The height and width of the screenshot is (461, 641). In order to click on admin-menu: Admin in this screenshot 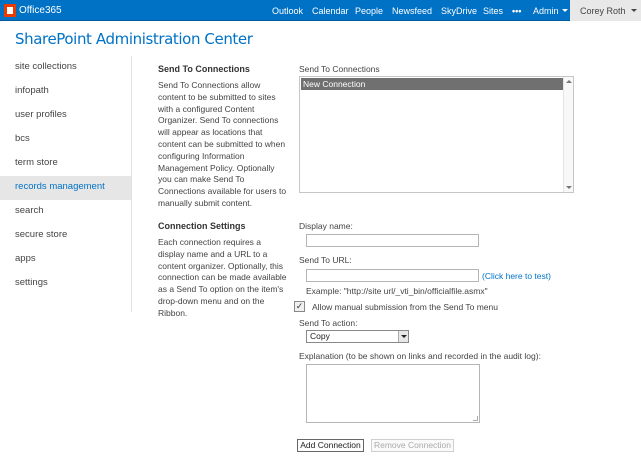, I will do `click(550, 10)`.